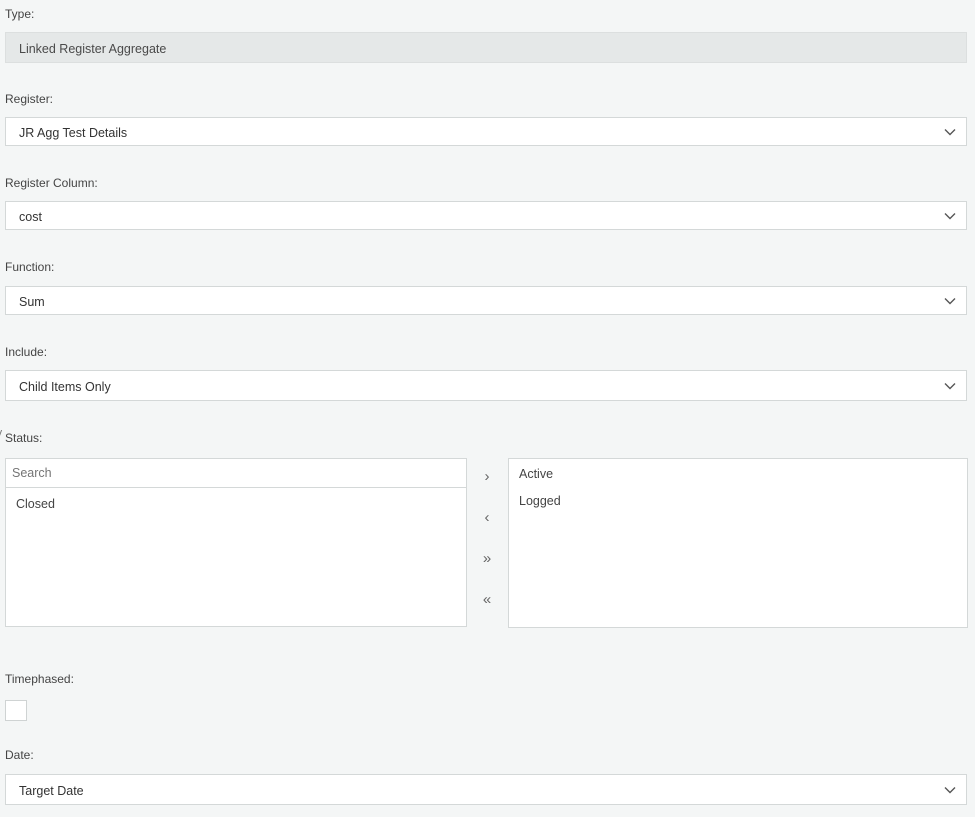 The height and width of the screenshot is (817, 975). Describe the element at coordinates (487, 518) in the screenshot. I see `move-left-button: ‹` at that location.